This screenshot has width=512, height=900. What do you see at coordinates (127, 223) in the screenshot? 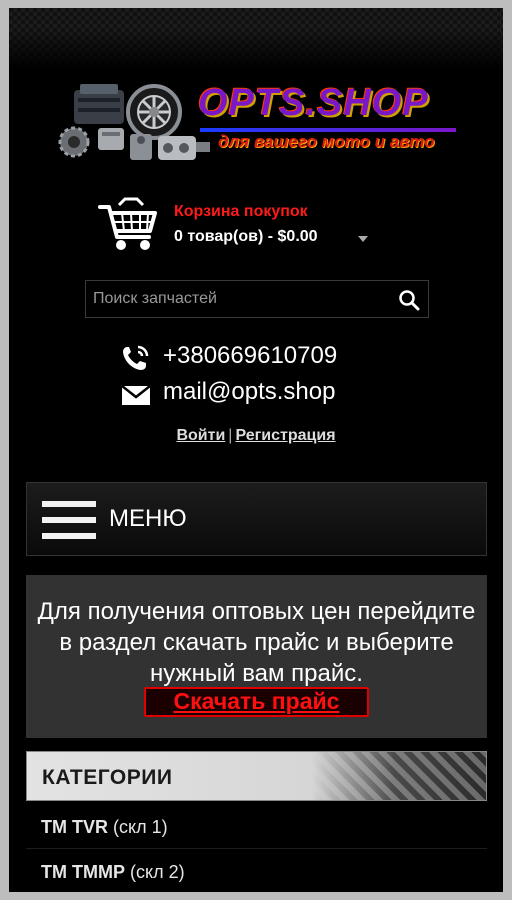
I see `shopping-cart-icon` at bounding box center [127, 223].